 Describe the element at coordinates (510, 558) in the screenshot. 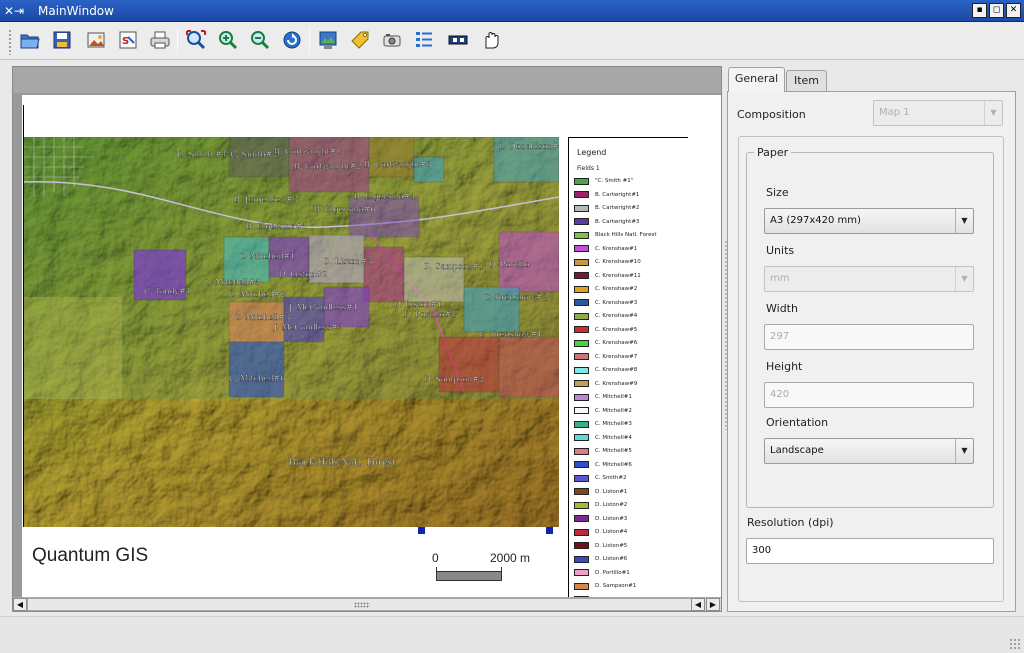

I see `scalebar-end-label: 2000 m` at that location.